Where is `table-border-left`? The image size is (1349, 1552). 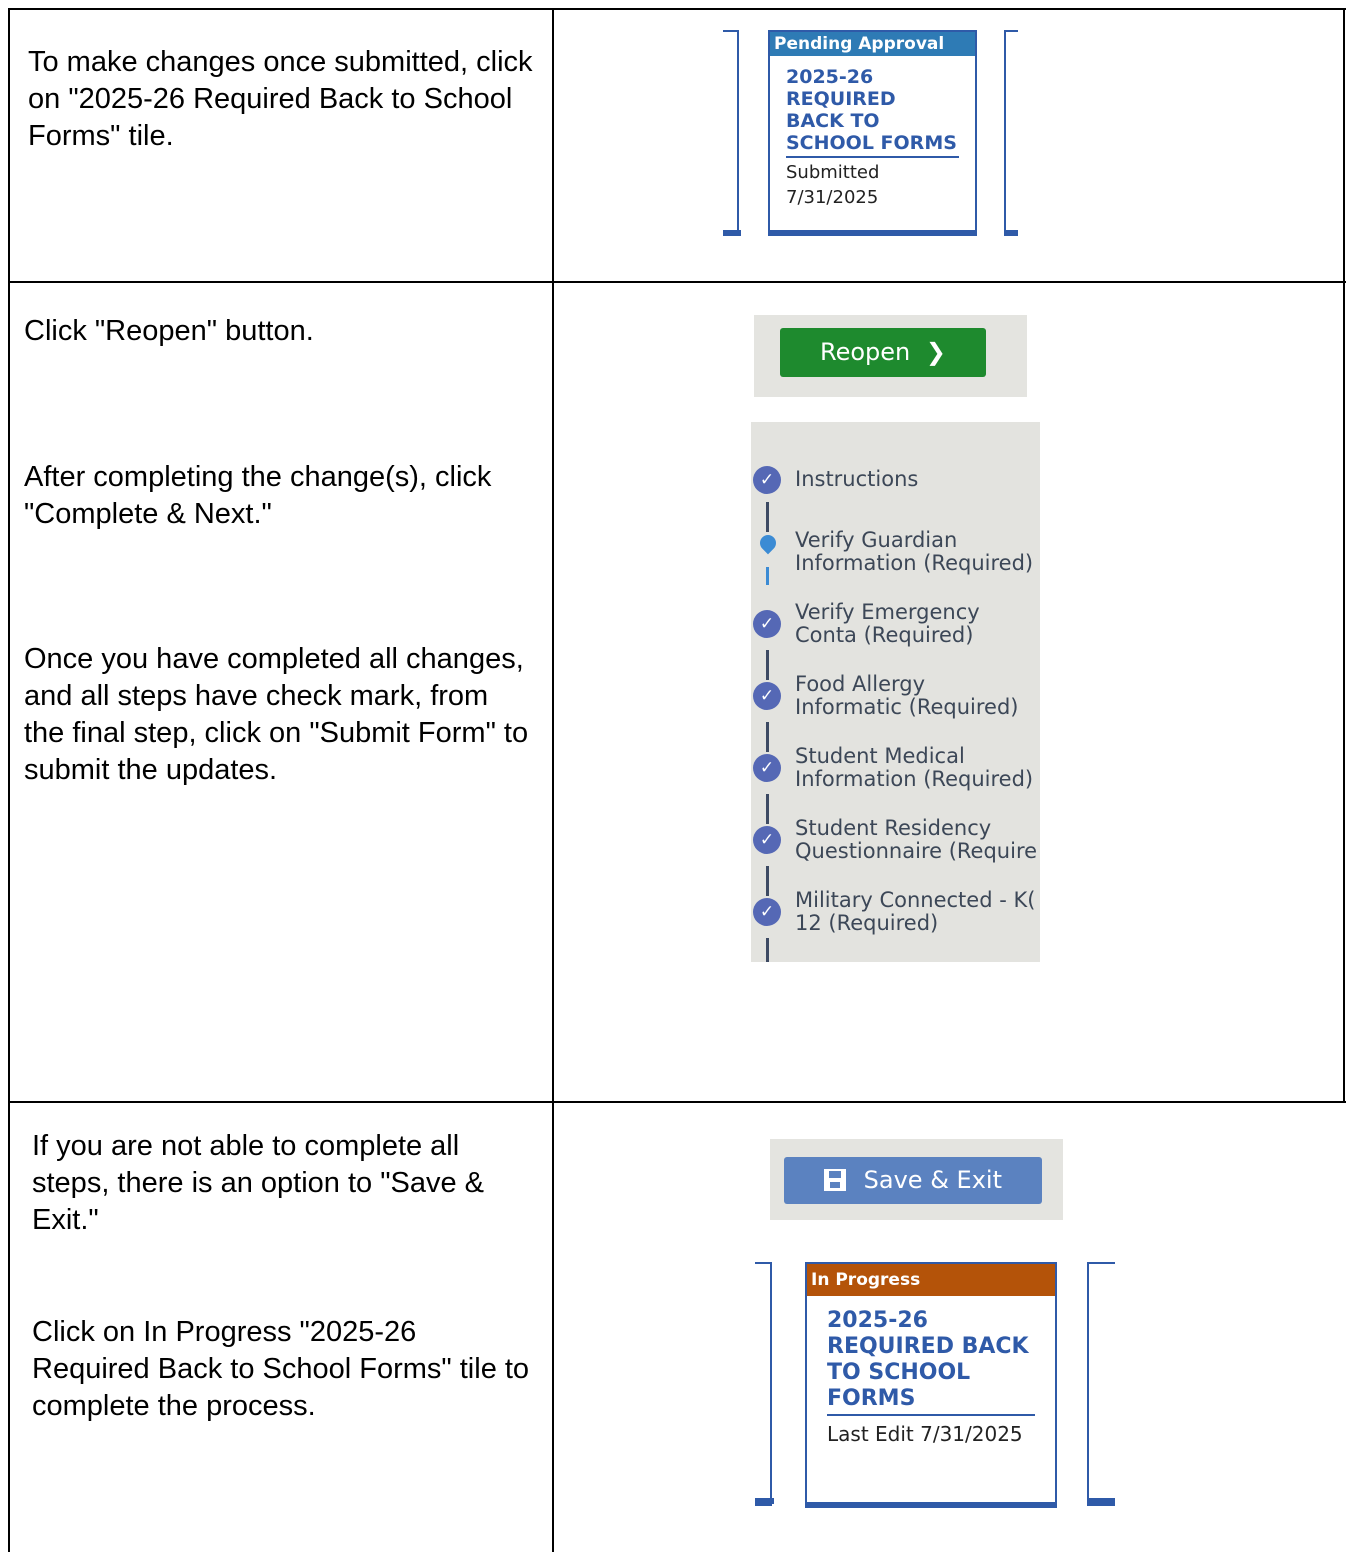 table-border-left is located at coordinates (9, 780).